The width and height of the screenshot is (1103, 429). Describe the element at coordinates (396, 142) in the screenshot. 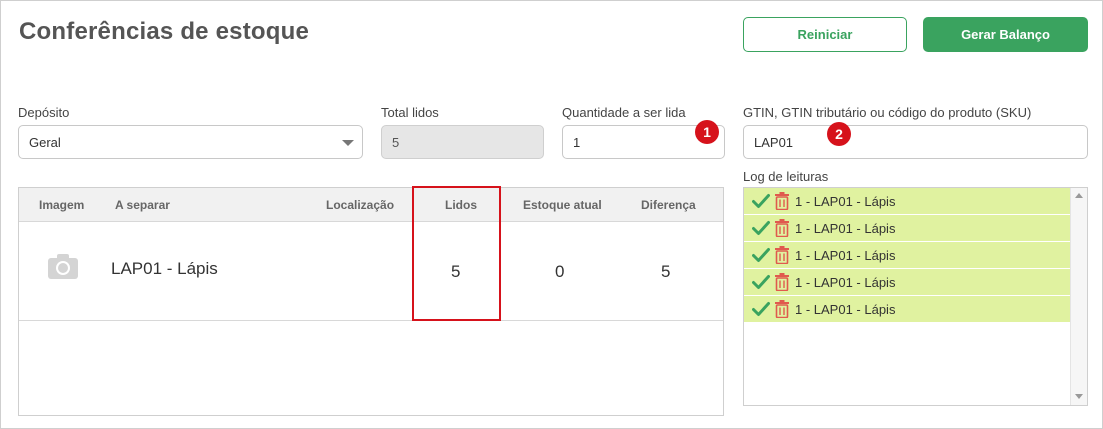

I see `total-read-value: 5` at that location.